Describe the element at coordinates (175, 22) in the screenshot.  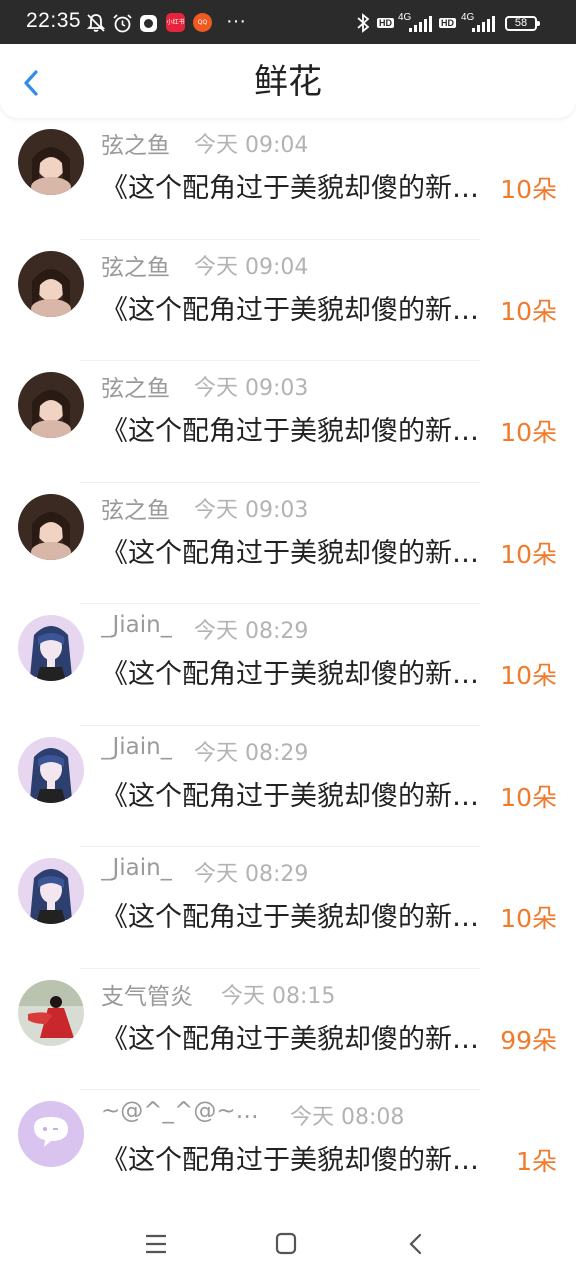
I see `app-badge-red: 小红书` at that location.